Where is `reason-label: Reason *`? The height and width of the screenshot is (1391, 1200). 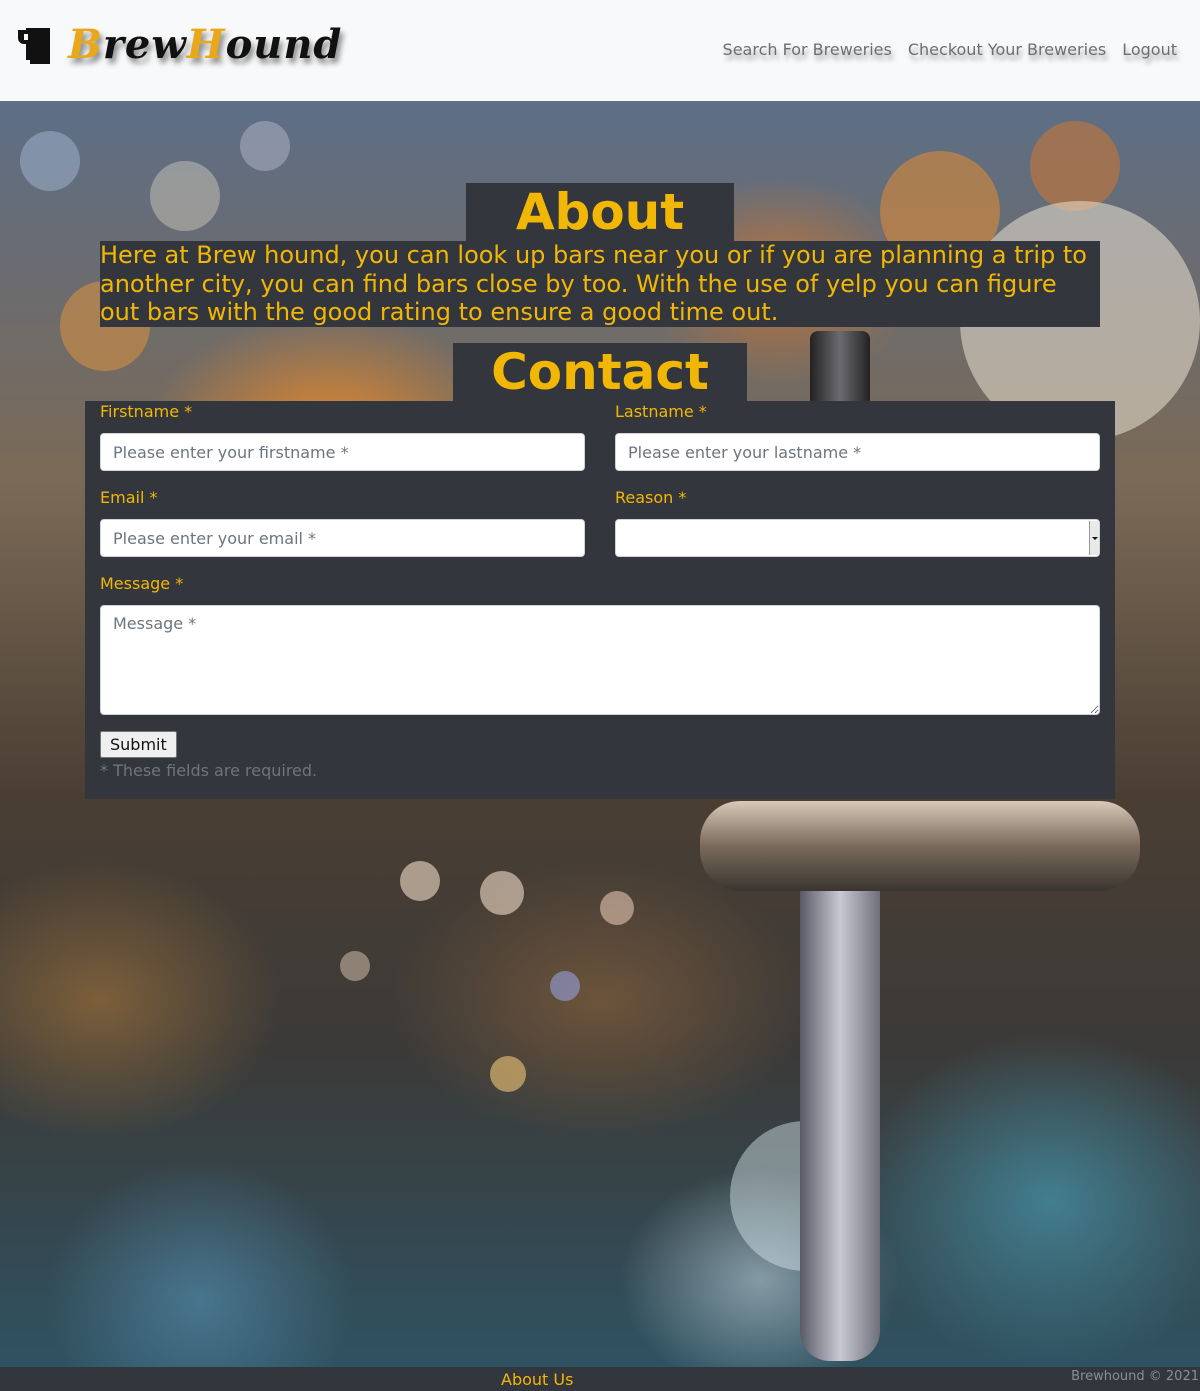 reason-label: Reason * is located at coordinates (651, 497).